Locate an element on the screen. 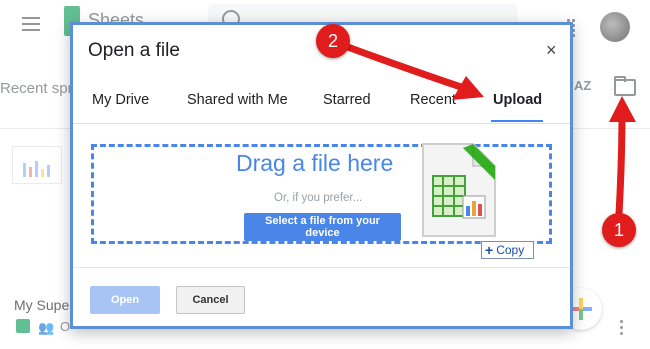 This screenshot has height=349, width=650. copy-drag-tooltip: + Copy is located at coordinates (507, 250).